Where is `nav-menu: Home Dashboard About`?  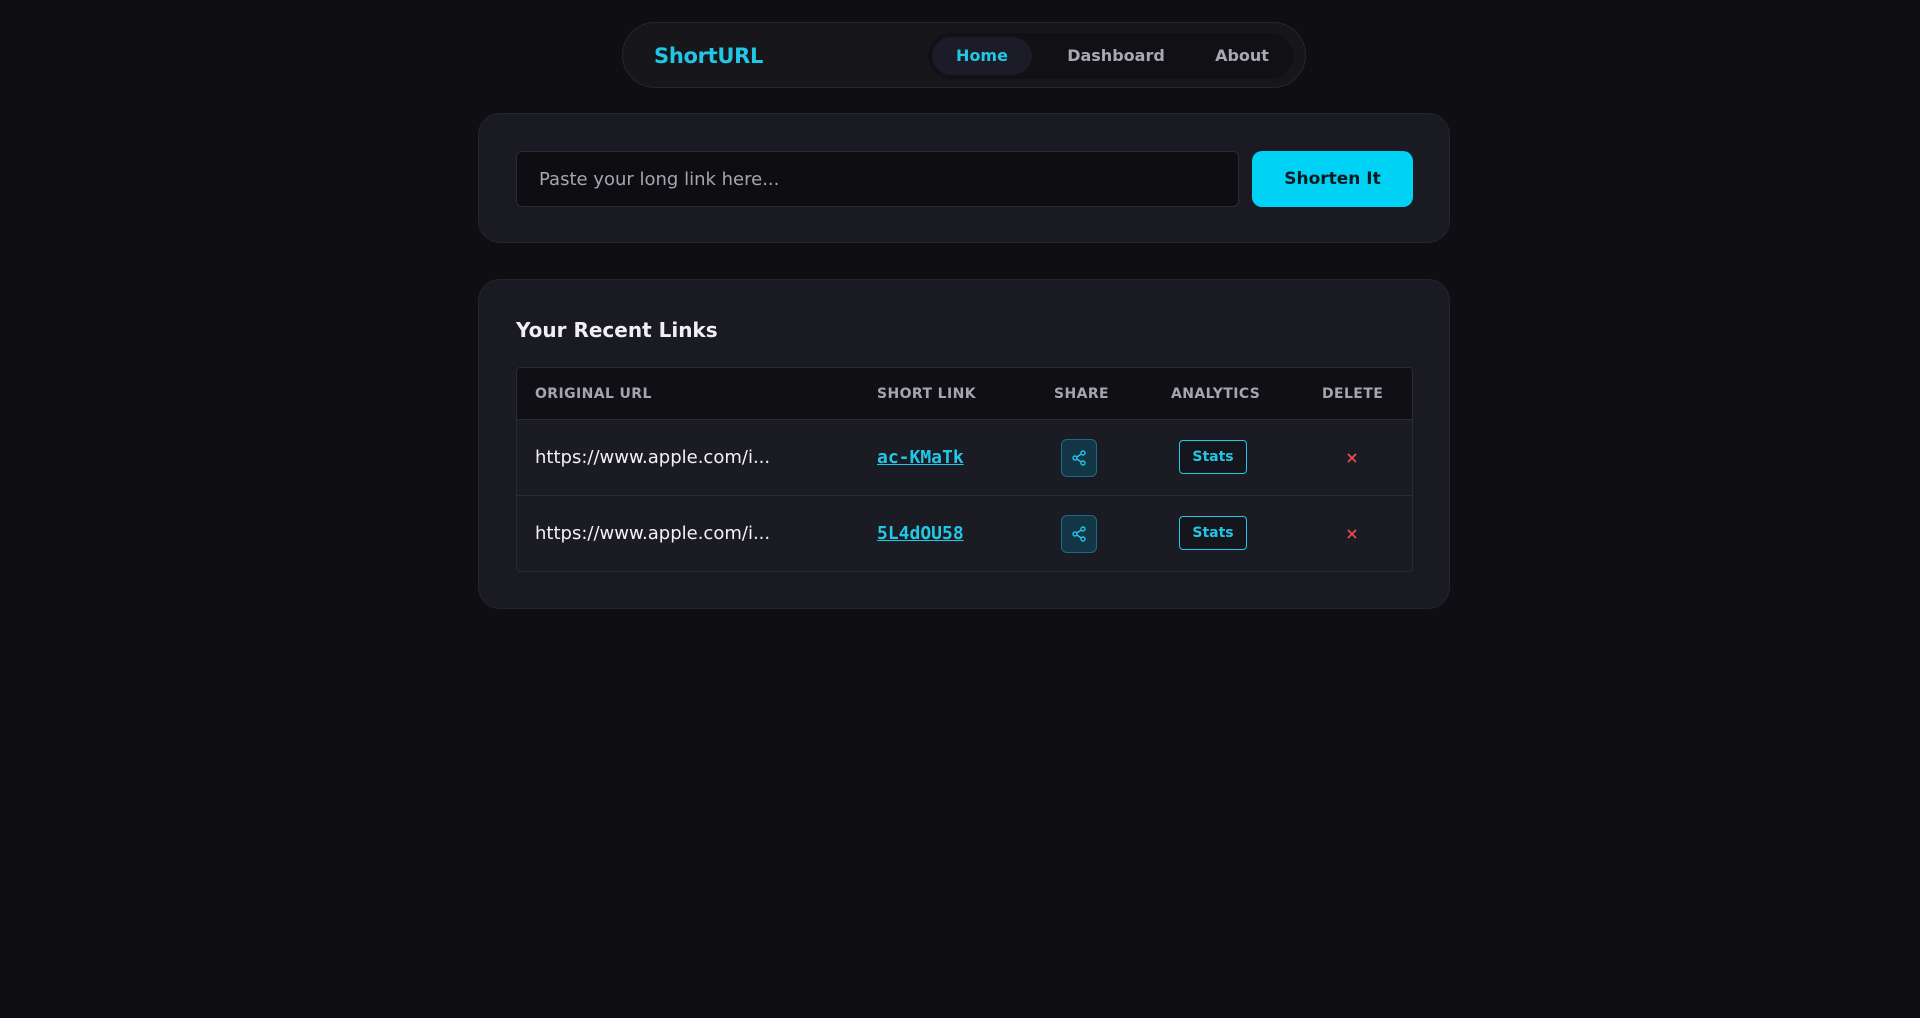 nav-menu: Home Dashboard About is located at coordinates (1110, 56).